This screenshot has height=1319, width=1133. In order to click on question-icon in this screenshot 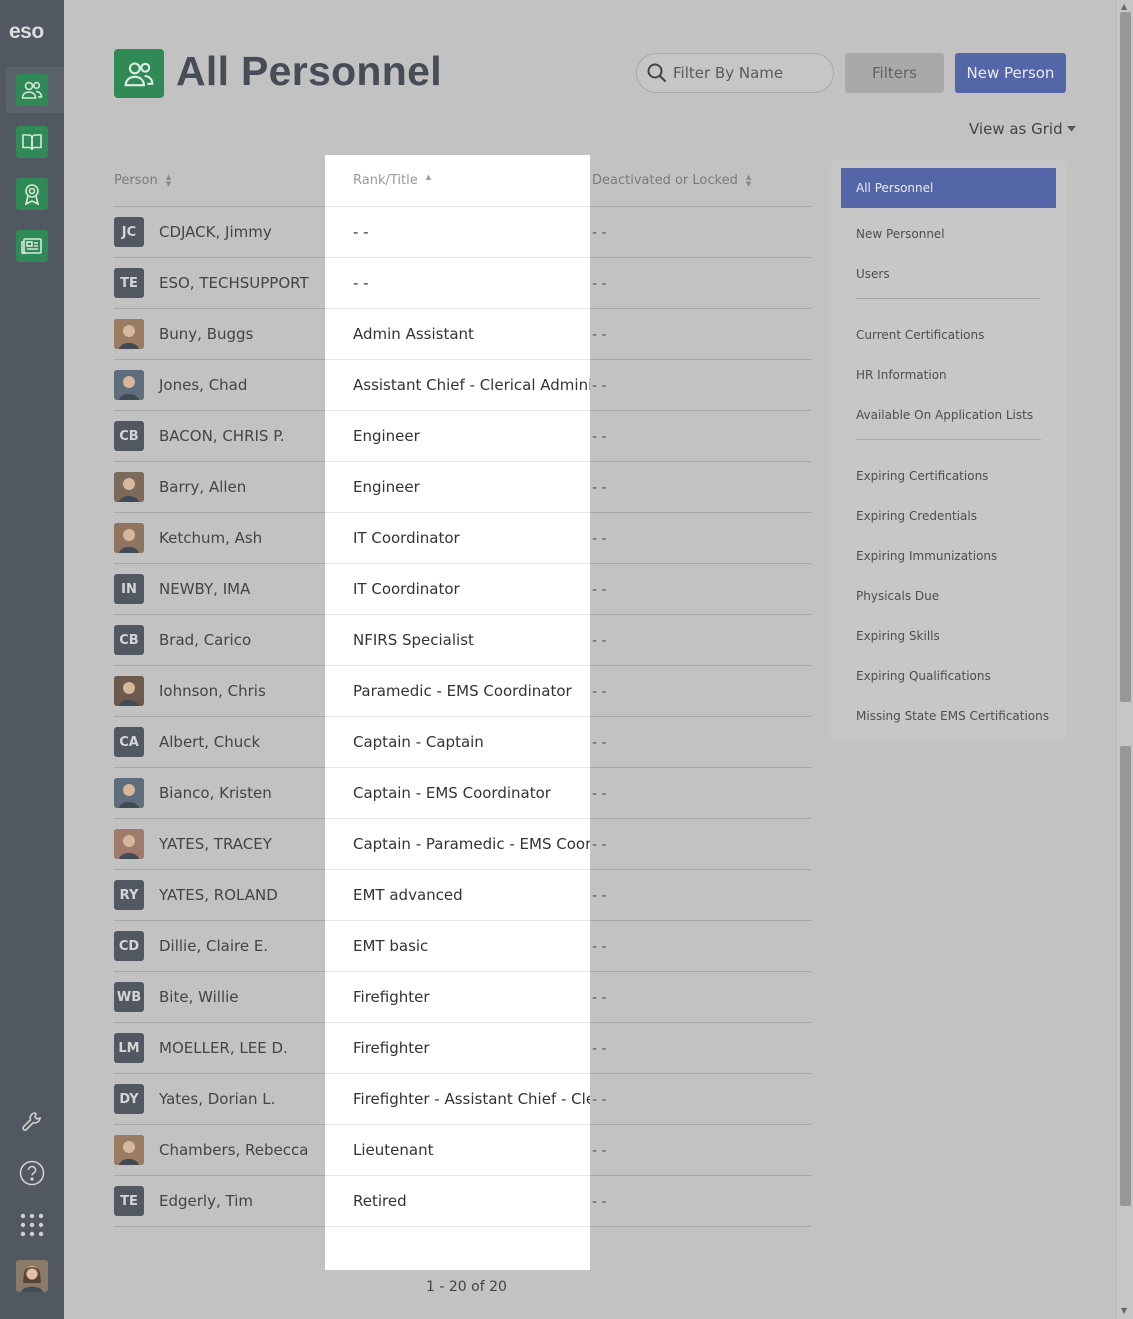, I will do `click(32, 1173)`.